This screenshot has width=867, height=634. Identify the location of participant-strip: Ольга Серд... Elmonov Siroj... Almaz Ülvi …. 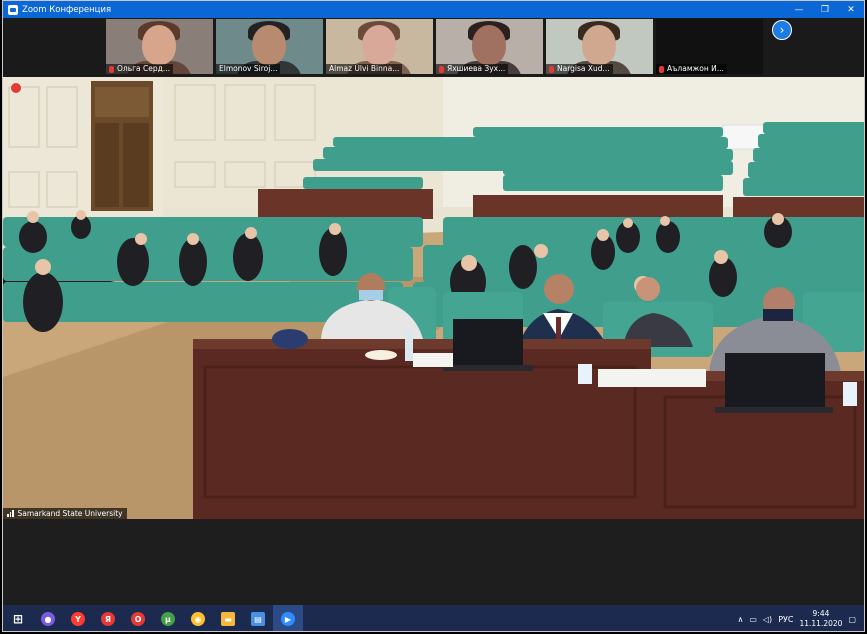
(433, 47).